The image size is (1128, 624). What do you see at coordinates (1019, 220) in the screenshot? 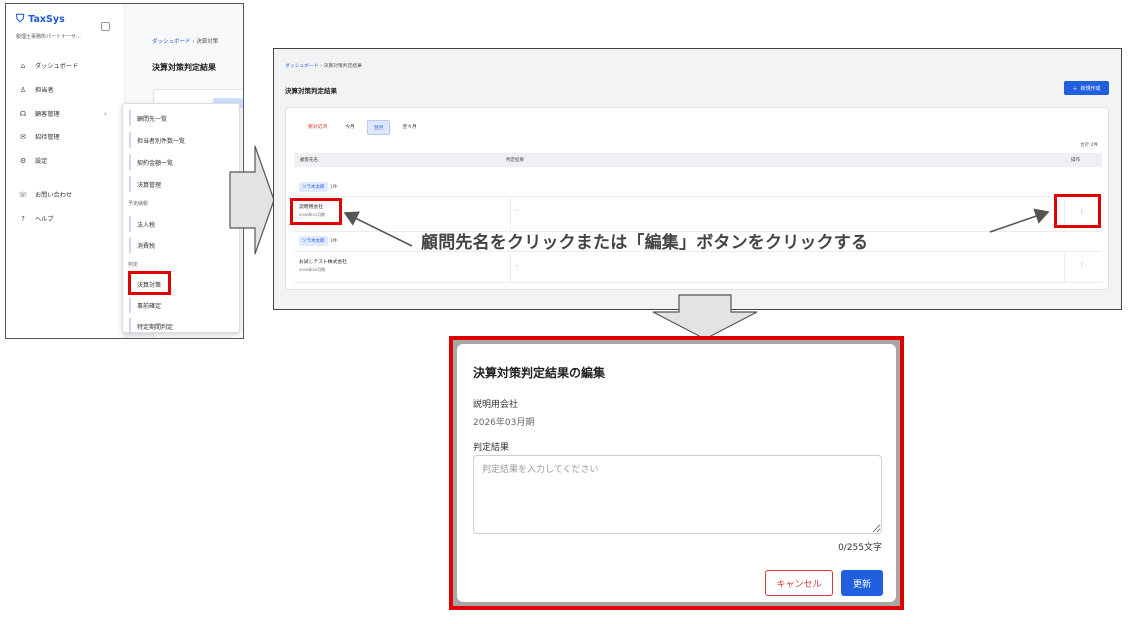
I see `arrow-to-options` at bounding box center [1019, 220].